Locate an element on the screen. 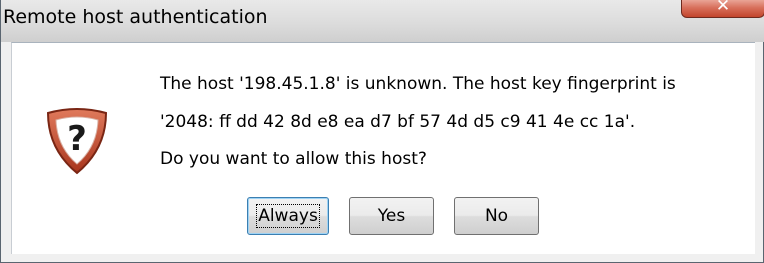 This screenshot has height=263, width=764. close-button: ✕ is located at coordinates (722, 9).